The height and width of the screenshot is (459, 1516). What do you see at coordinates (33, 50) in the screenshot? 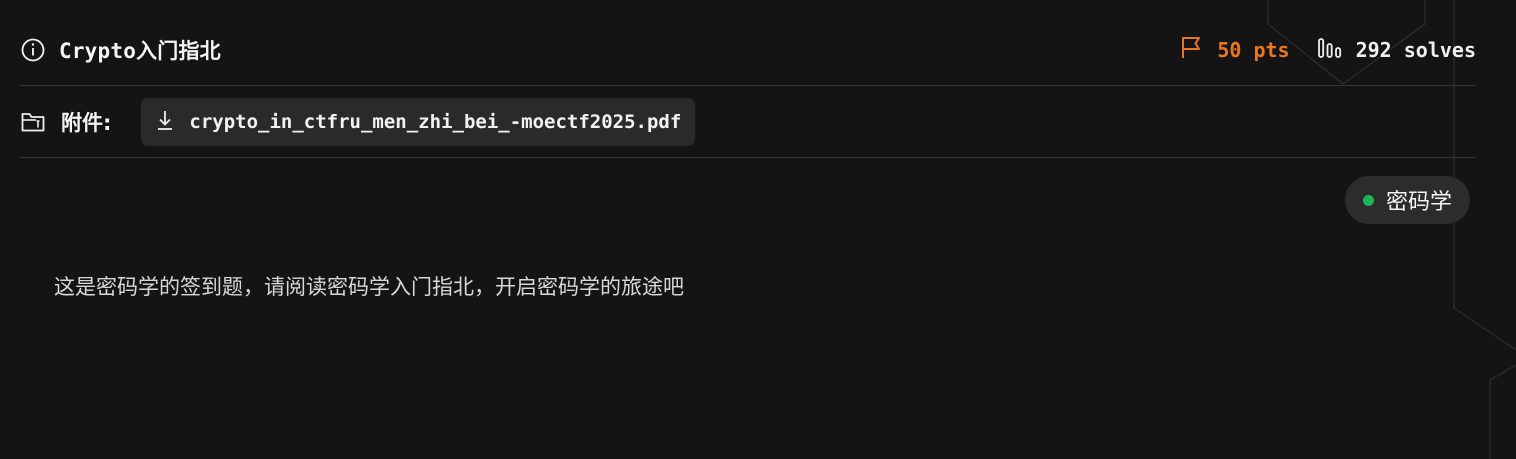
I see `info-icon` at bounding box center [33, 50].